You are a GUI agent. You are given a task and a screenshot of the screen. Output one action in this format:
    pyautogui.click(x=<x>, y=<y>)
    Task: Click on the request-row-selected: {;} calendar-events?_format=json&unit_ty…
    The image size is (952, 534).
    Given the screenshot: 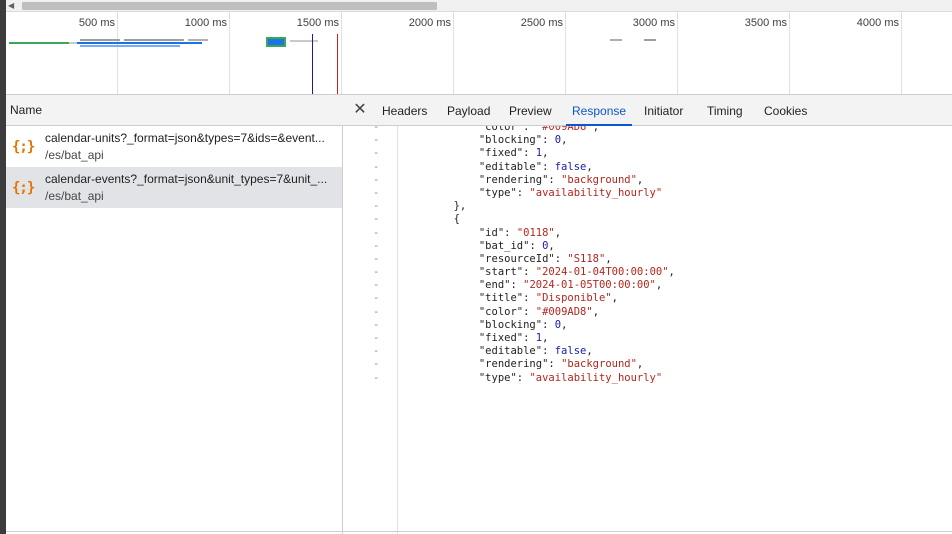 What is the action you would take?
    pyautogui.click(x=174, y=187)
    